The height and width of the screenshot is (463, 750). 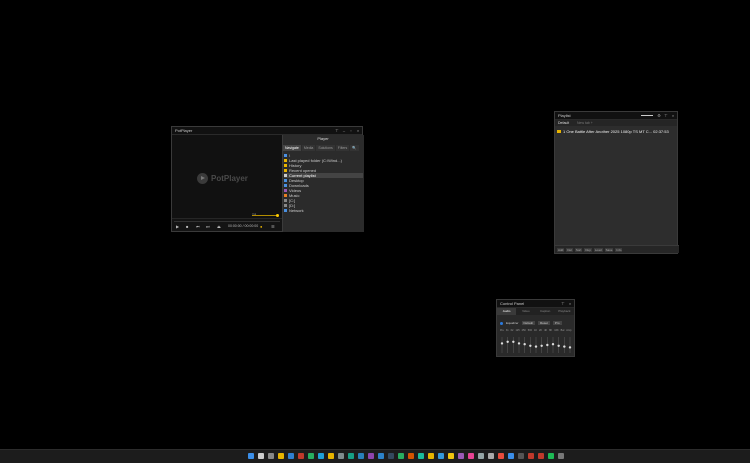 What do you see at coordinates (325, 148) in the screenshot?
I see `tab-2: Solutions` at bounding box center [325, 148].